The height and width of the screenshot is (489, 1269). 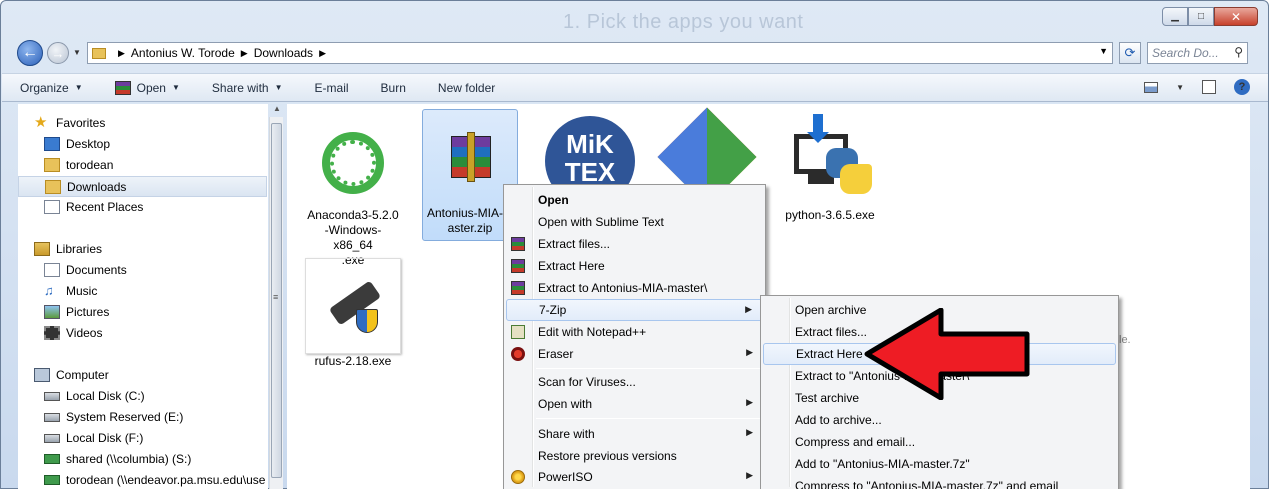 I want to click on help-icon: ?, so click(x=1242, y=87).